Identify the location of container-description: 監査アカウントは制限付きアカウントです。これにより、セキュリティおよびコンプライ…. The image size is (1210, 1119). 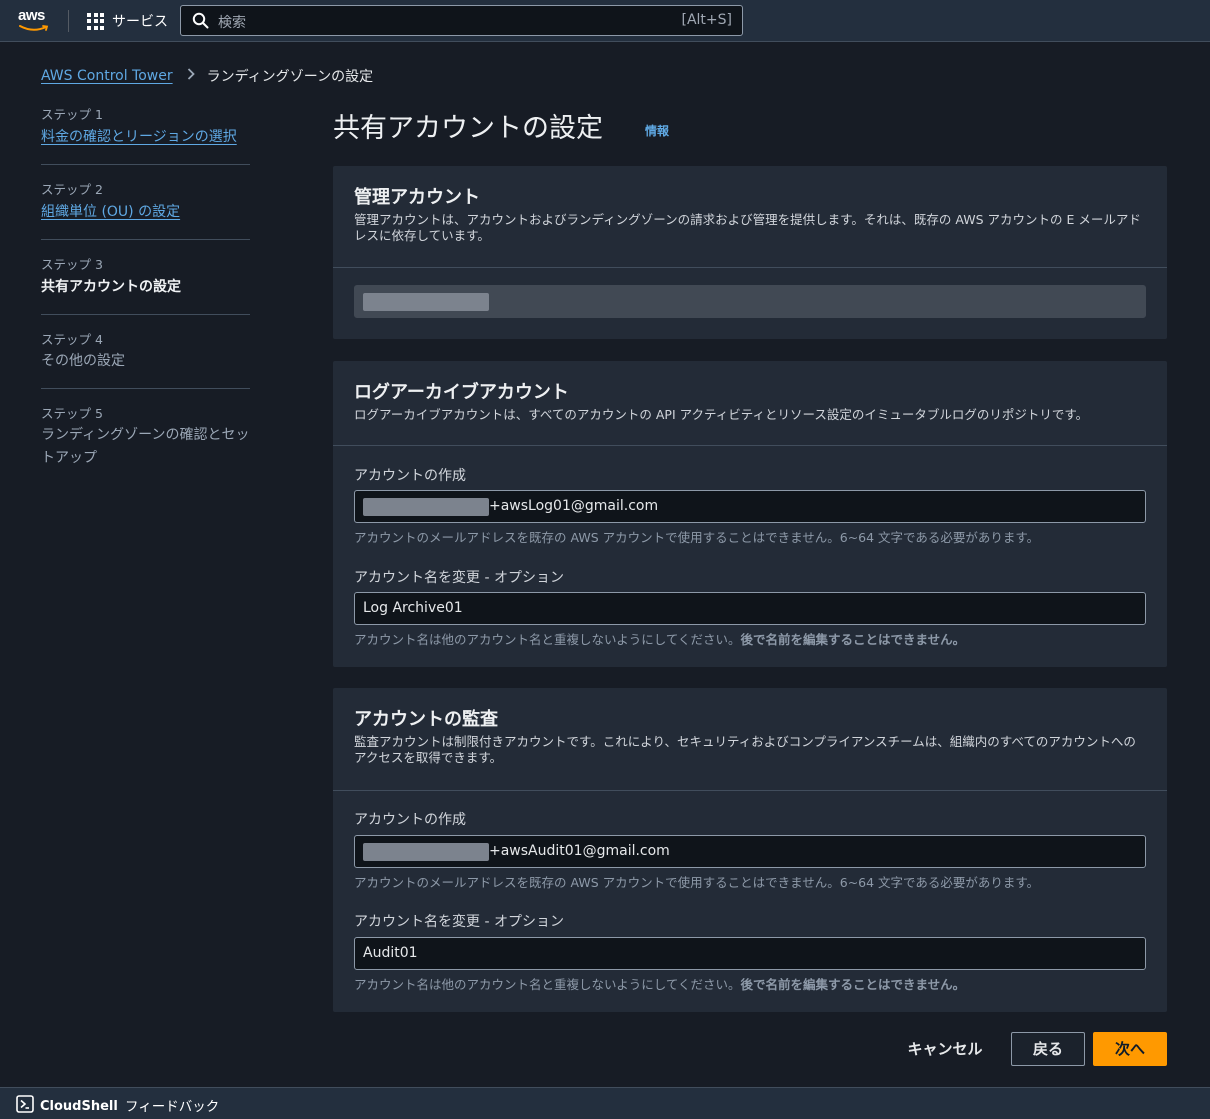
(745, 749).